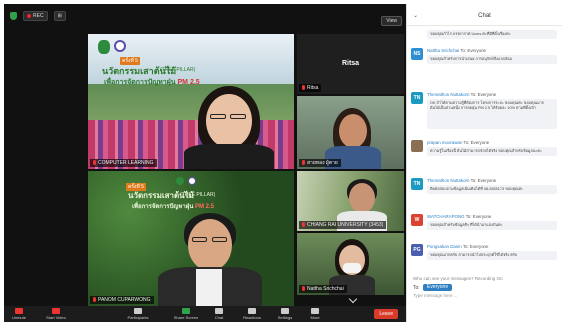 This screenshot has height=325, width=565. I want to click on recording-indicator: REC, so click(35, 16).